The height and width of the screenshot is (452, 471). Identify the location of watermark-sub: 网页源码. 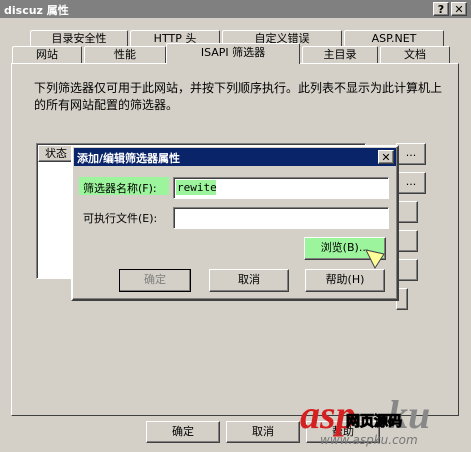
(374, 422).